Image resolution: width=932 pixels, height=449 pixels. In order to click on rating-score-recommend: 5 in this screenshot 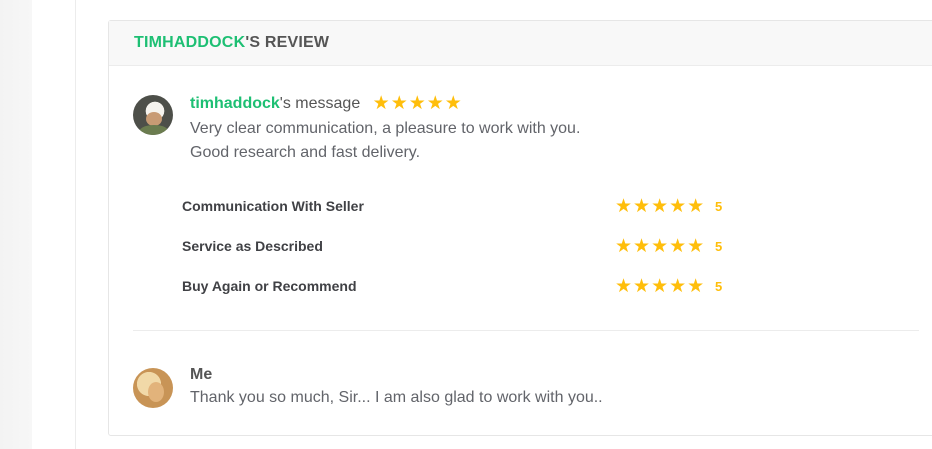, I will do `click(719, 286)`.